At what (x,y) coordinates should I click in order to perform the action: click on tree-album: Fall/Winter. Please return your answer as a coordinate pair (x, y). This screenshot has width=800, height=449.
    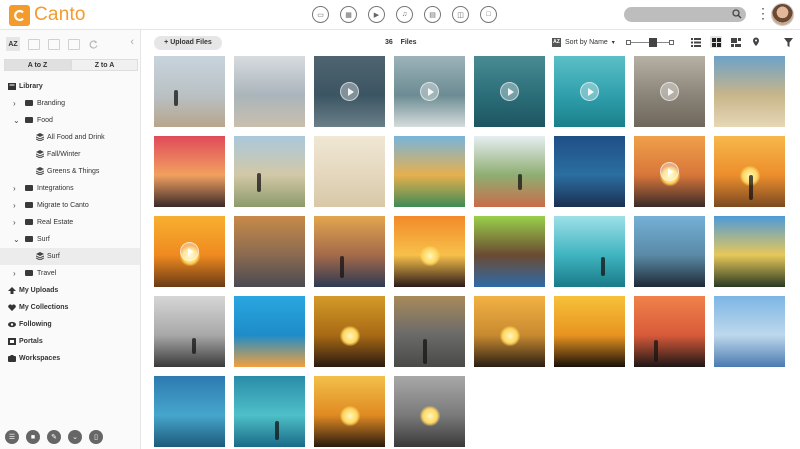
    Looking at the image, I should click on (70, 154).